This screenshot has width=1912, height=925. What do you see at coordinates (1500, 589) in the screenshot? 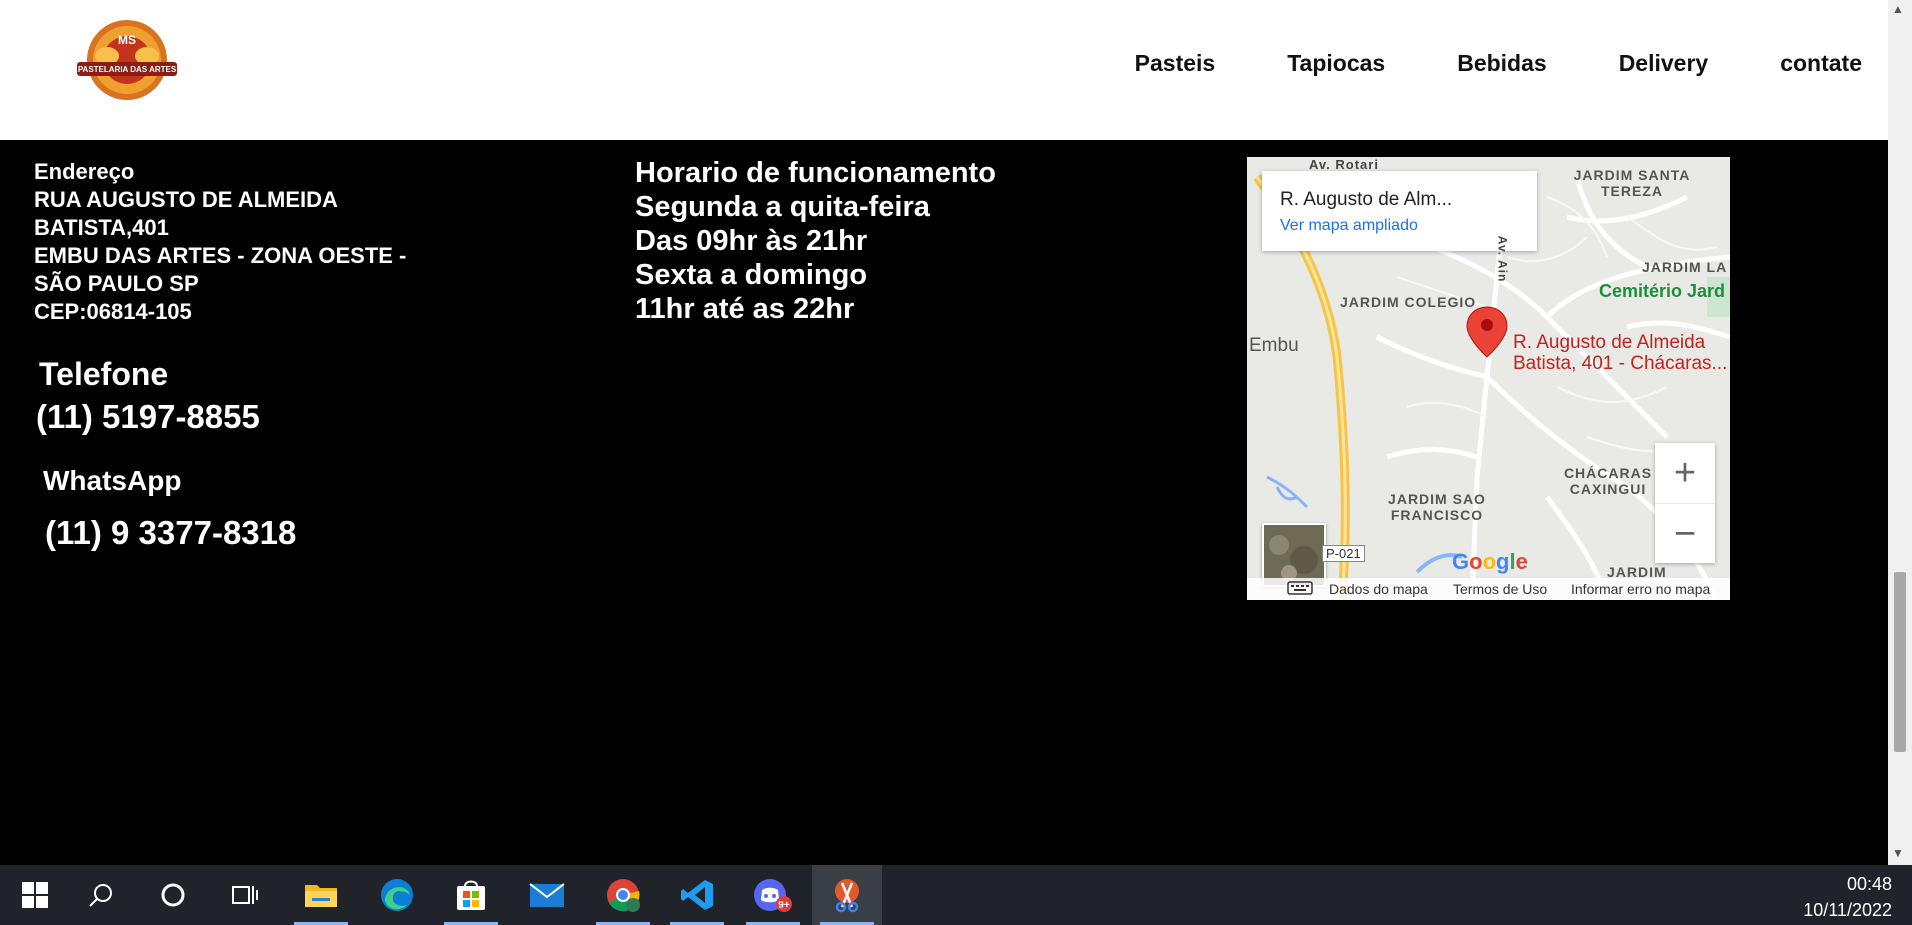
I see `termos-de-uso-link: Termos de Uso` at bounding box center [1500, 589].